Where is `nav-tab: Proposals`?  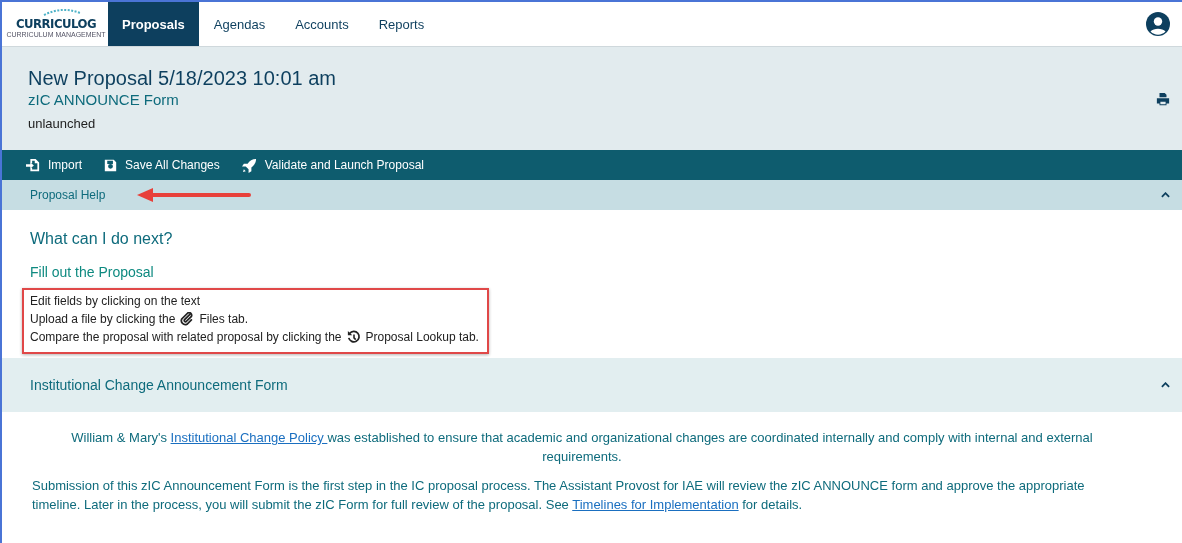
nav-tab: Proposals is located at coordinates (153, 24).